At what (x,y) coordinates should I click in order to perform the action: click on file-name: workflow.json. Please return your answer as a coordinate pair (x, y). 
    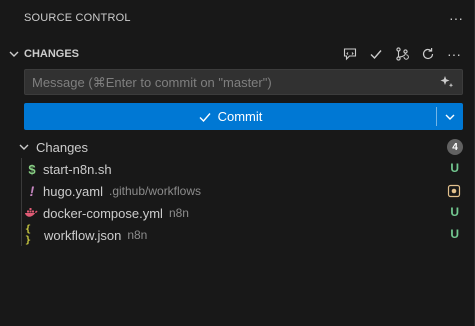
    Looking at the image, I should click on (83, 235).